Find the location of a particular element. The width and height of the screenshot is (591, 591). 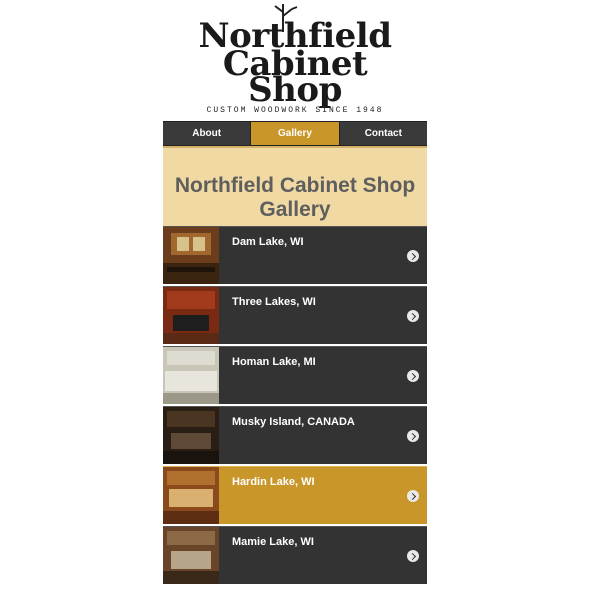

page-header: Northfield Cabinet Shop Gallery is located at coordinates (295, 186).